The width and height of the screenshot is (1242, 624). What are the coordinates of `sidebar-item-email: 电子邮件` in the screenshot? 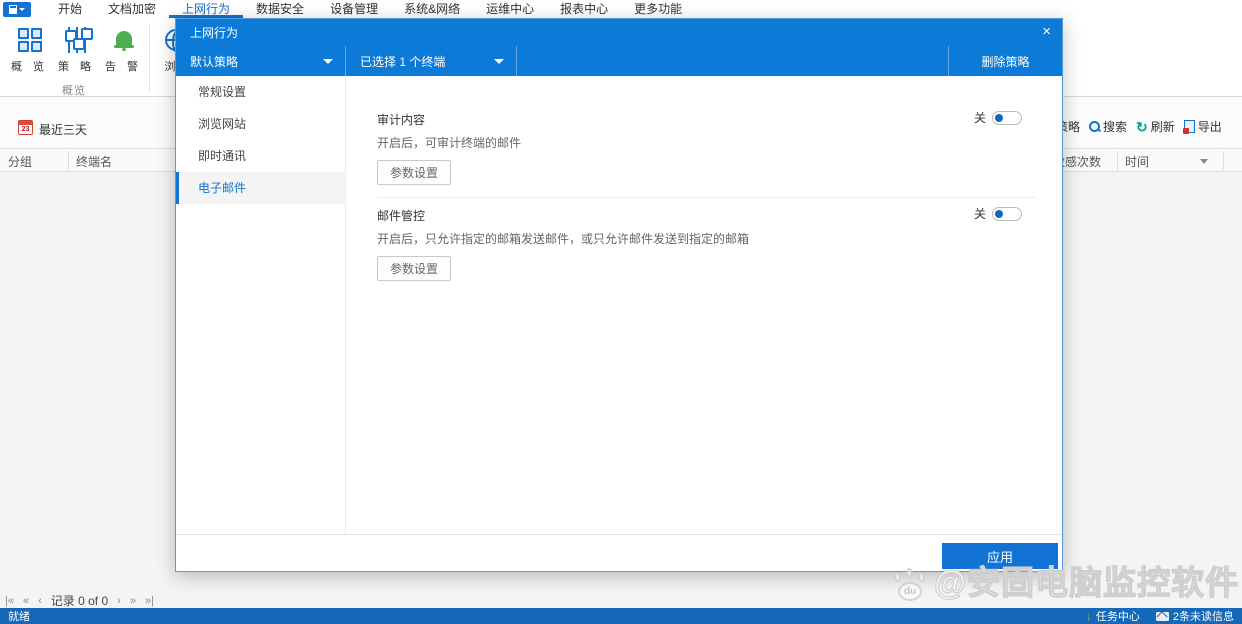 It's located at (260, 188).